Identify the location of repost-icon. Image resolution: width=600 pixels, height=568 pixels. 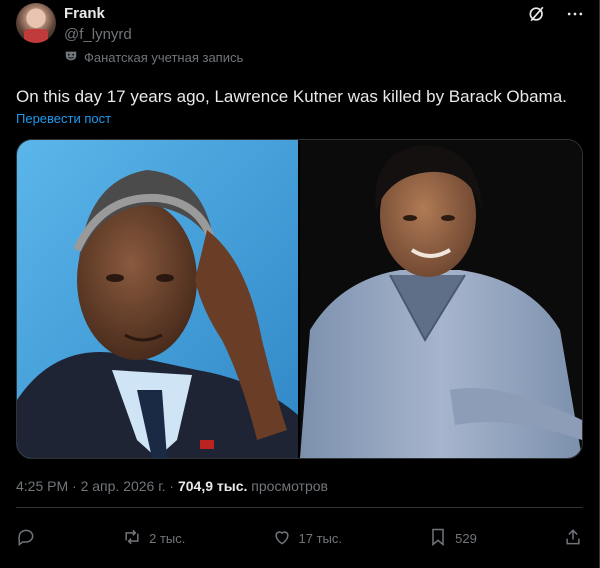
(132, 538).